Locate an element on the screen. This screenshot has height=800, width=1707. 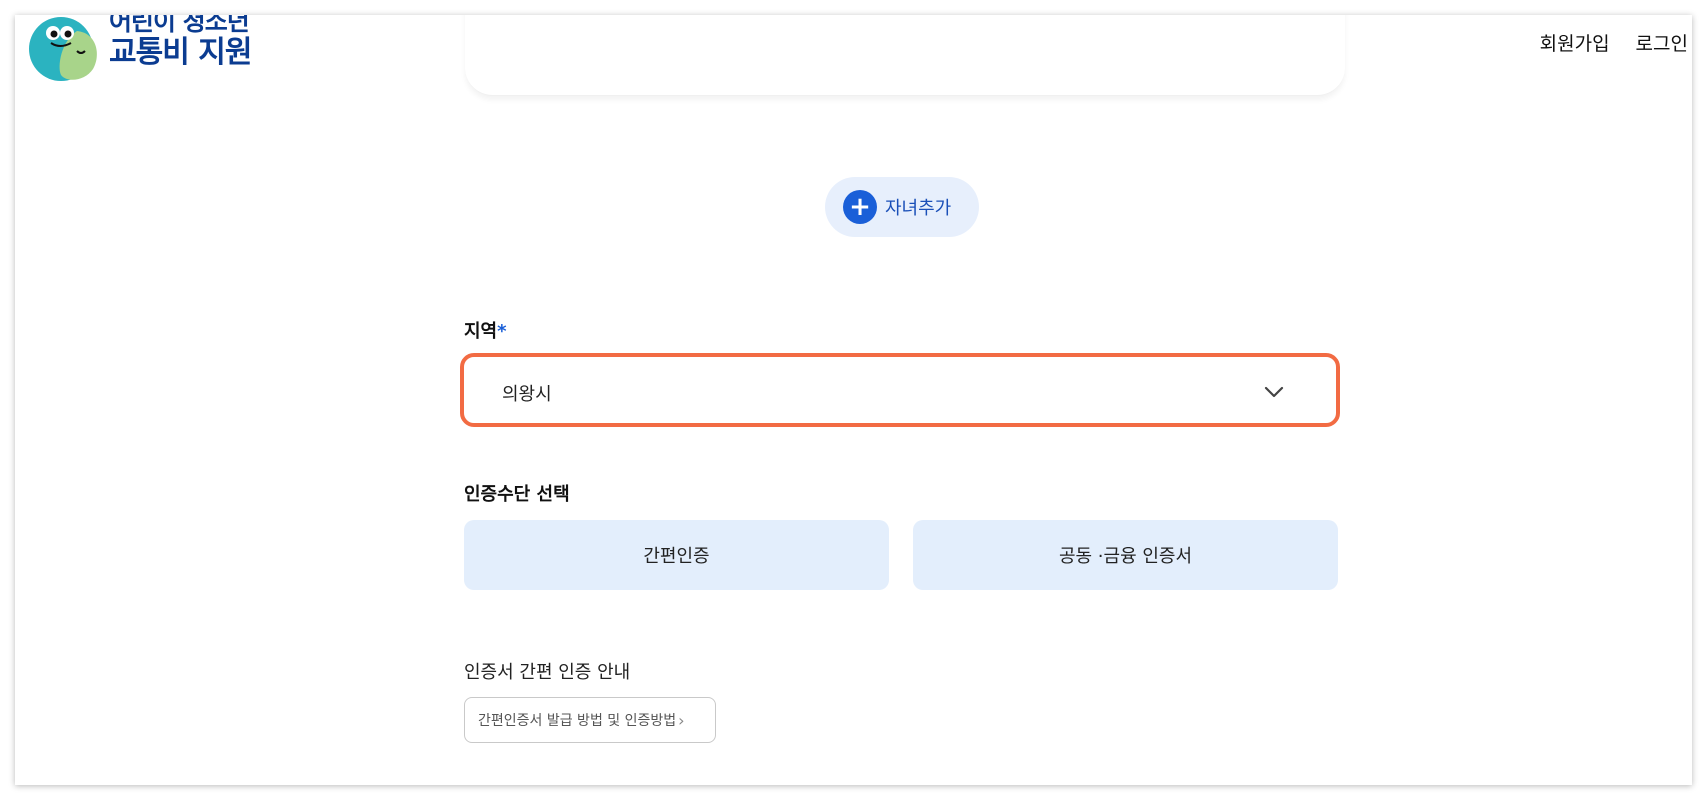
logo-text: 어린이 청소년 교통비 지원 is located at coordinates (180, 42).